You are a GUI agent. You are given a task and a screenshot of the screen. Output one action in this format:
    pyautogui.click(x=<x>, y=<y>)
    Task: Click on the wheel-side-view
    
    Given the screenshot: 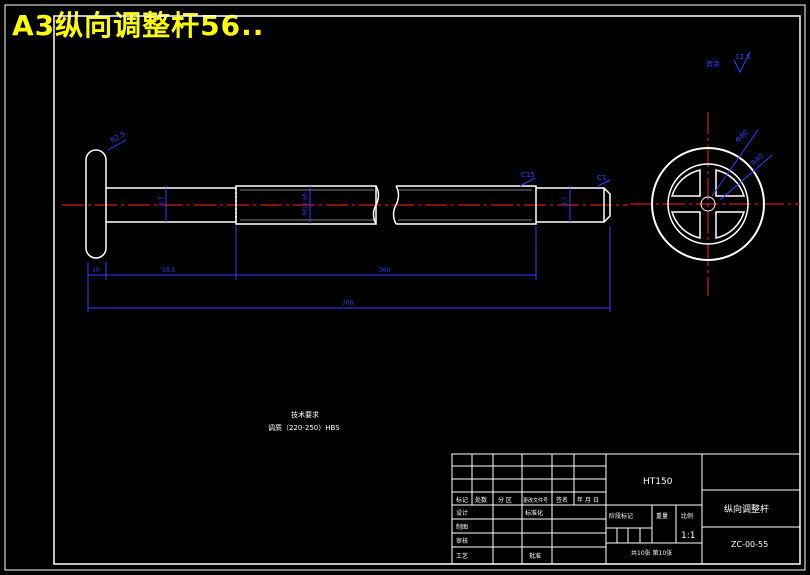 What is the action you would take?
    pyautogui.click(x=715, y=204)
    